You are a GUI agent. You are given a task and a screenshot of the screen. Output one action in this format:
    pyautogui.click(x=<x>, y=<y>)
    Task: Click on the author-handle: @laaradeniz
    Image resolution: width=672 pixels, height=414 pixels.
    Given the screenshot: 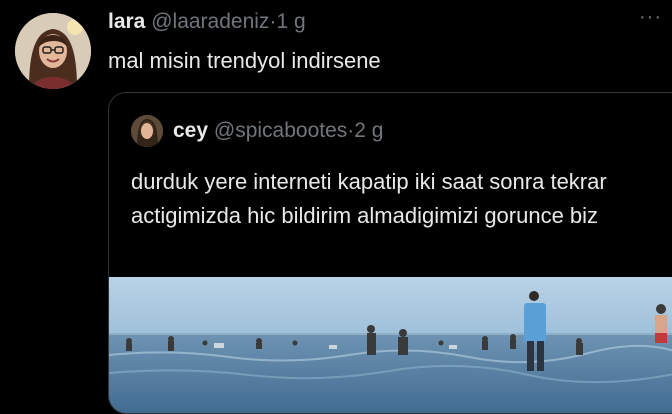 What is the action you would take?
    pyautogui.click(x=210, y=21)
    